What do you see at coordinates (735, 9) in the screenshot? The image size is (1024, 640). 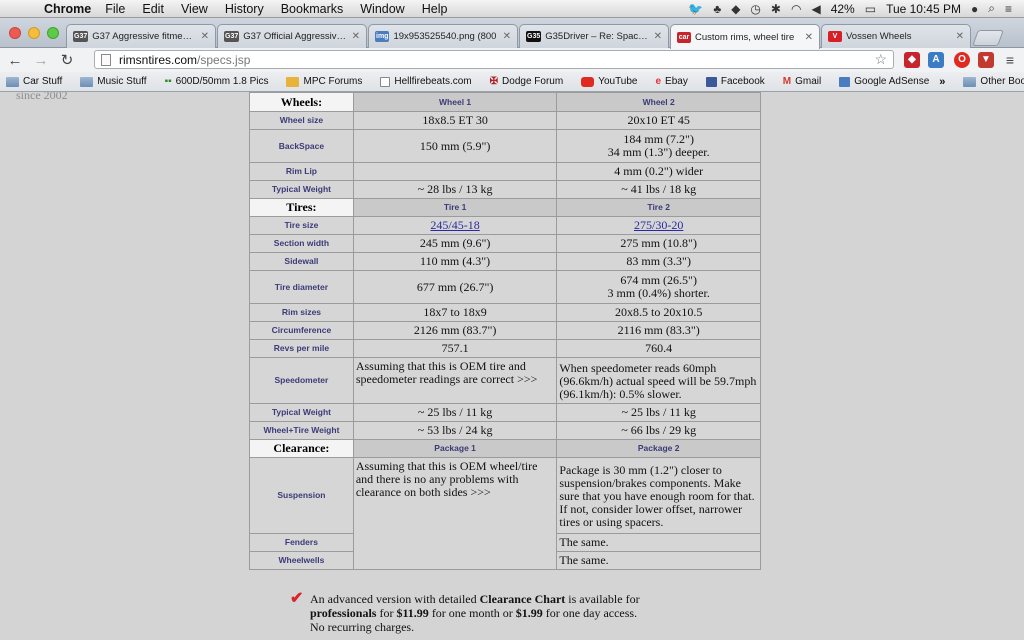 I see `dropbox-icon: ◆` at bounding box center [735, 9].